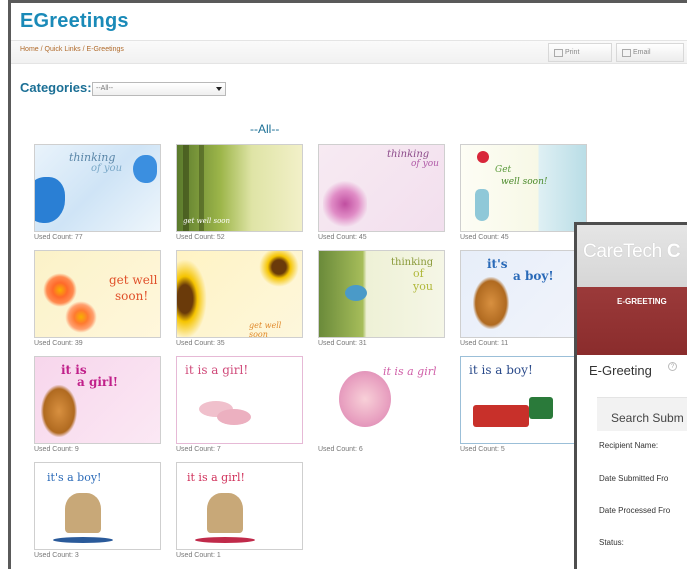 Image resolution: width=687 pixels, height=569 pixels. Describe the element at coordinates (133, 280) in the screenshot. I see `card-text: get well` at that location.